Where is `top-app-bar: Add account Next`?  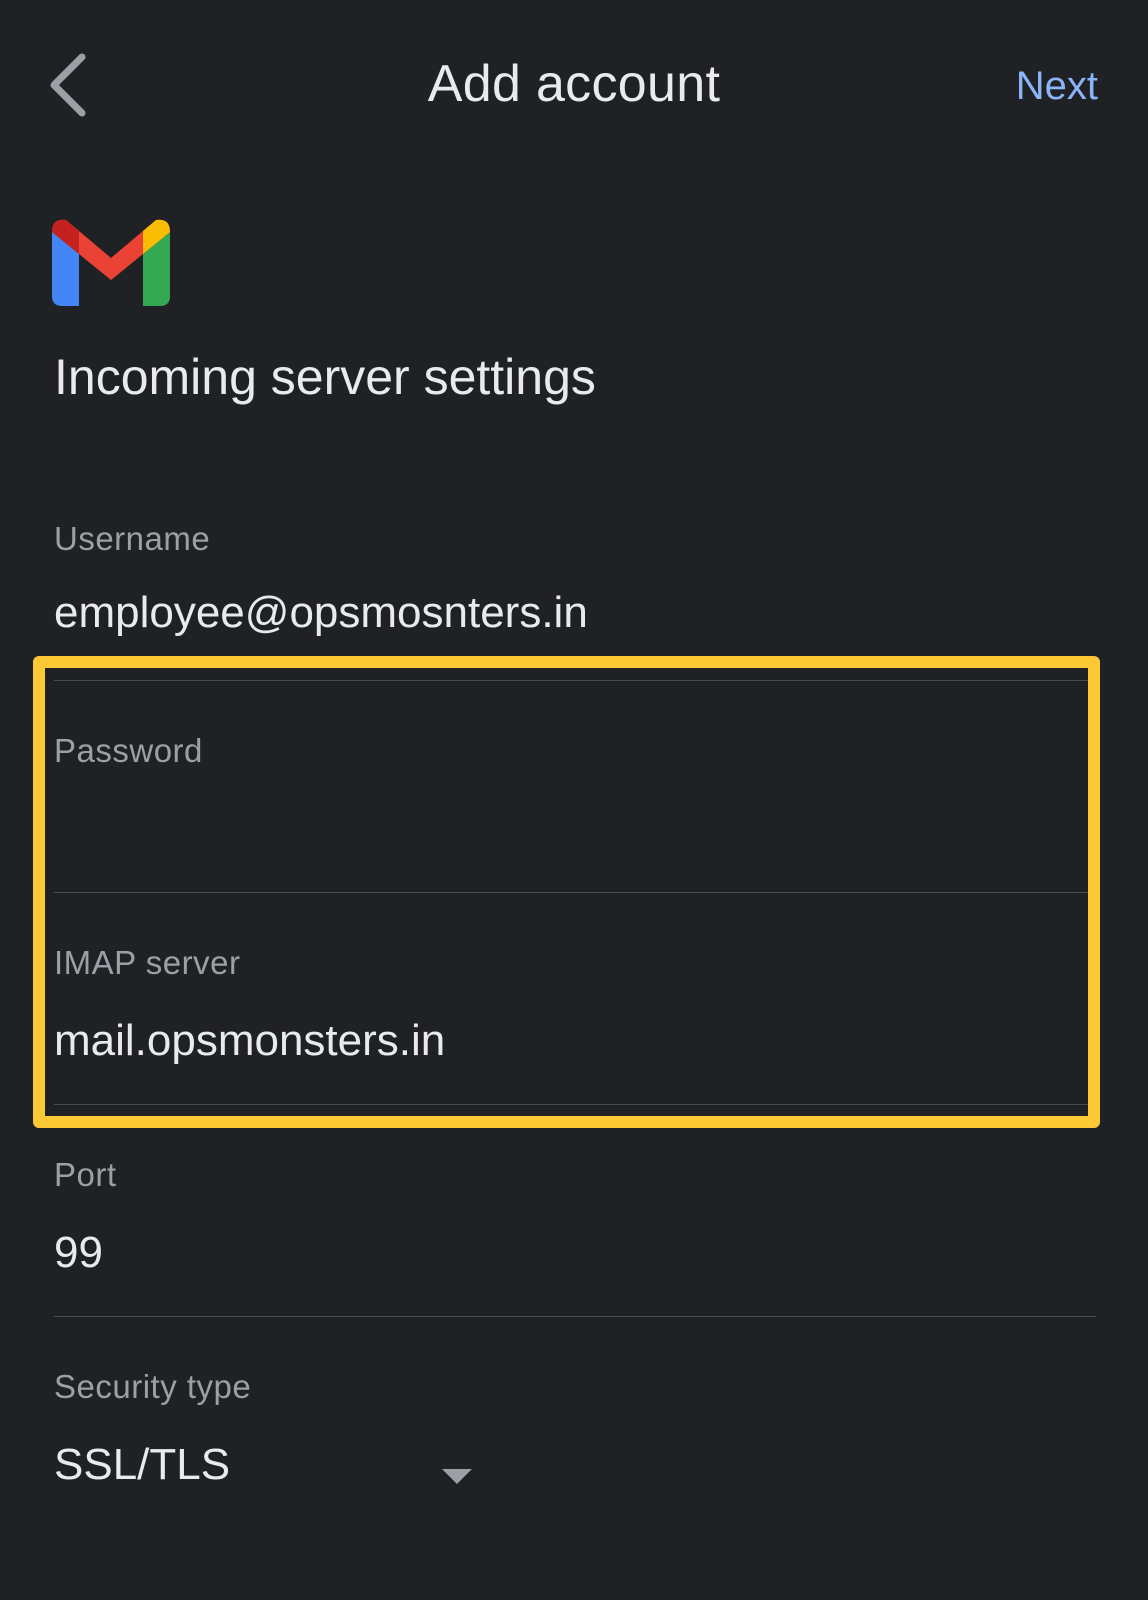 top-app-bar: Add account Next is located at coordinates (574, 85).